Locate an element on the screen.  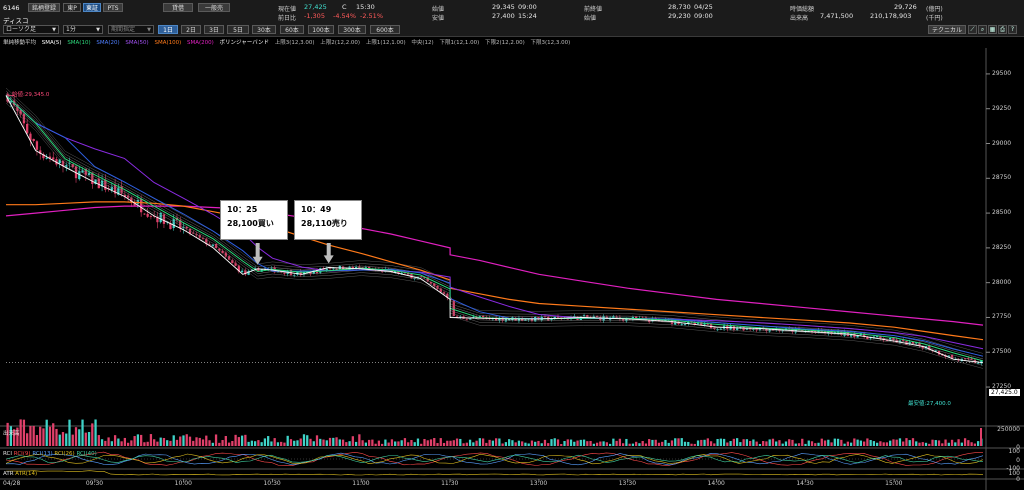
chart-type-select: ローソク足 ▼ is located at coordinates (31, 29).